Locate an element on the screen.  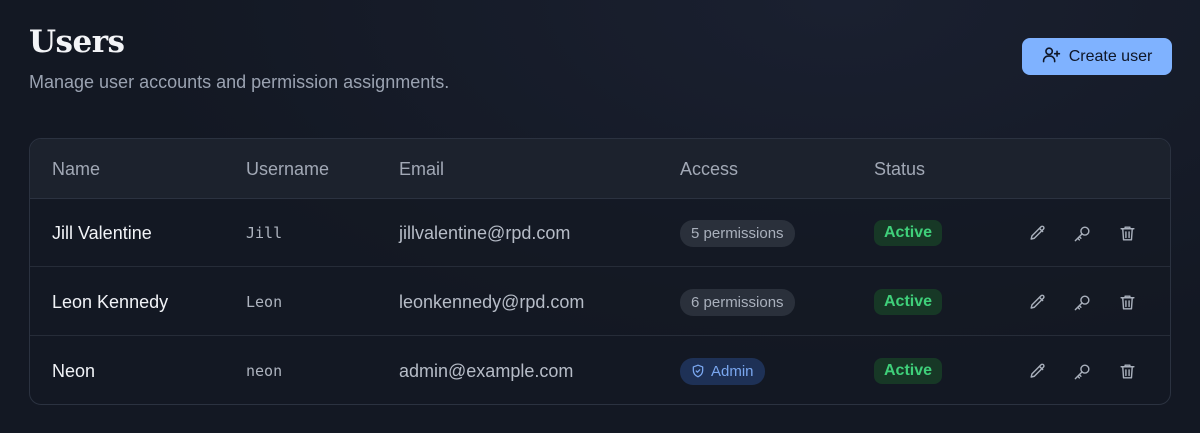
permissions-badge: 6 permissions is located at coordinates (737, 302).